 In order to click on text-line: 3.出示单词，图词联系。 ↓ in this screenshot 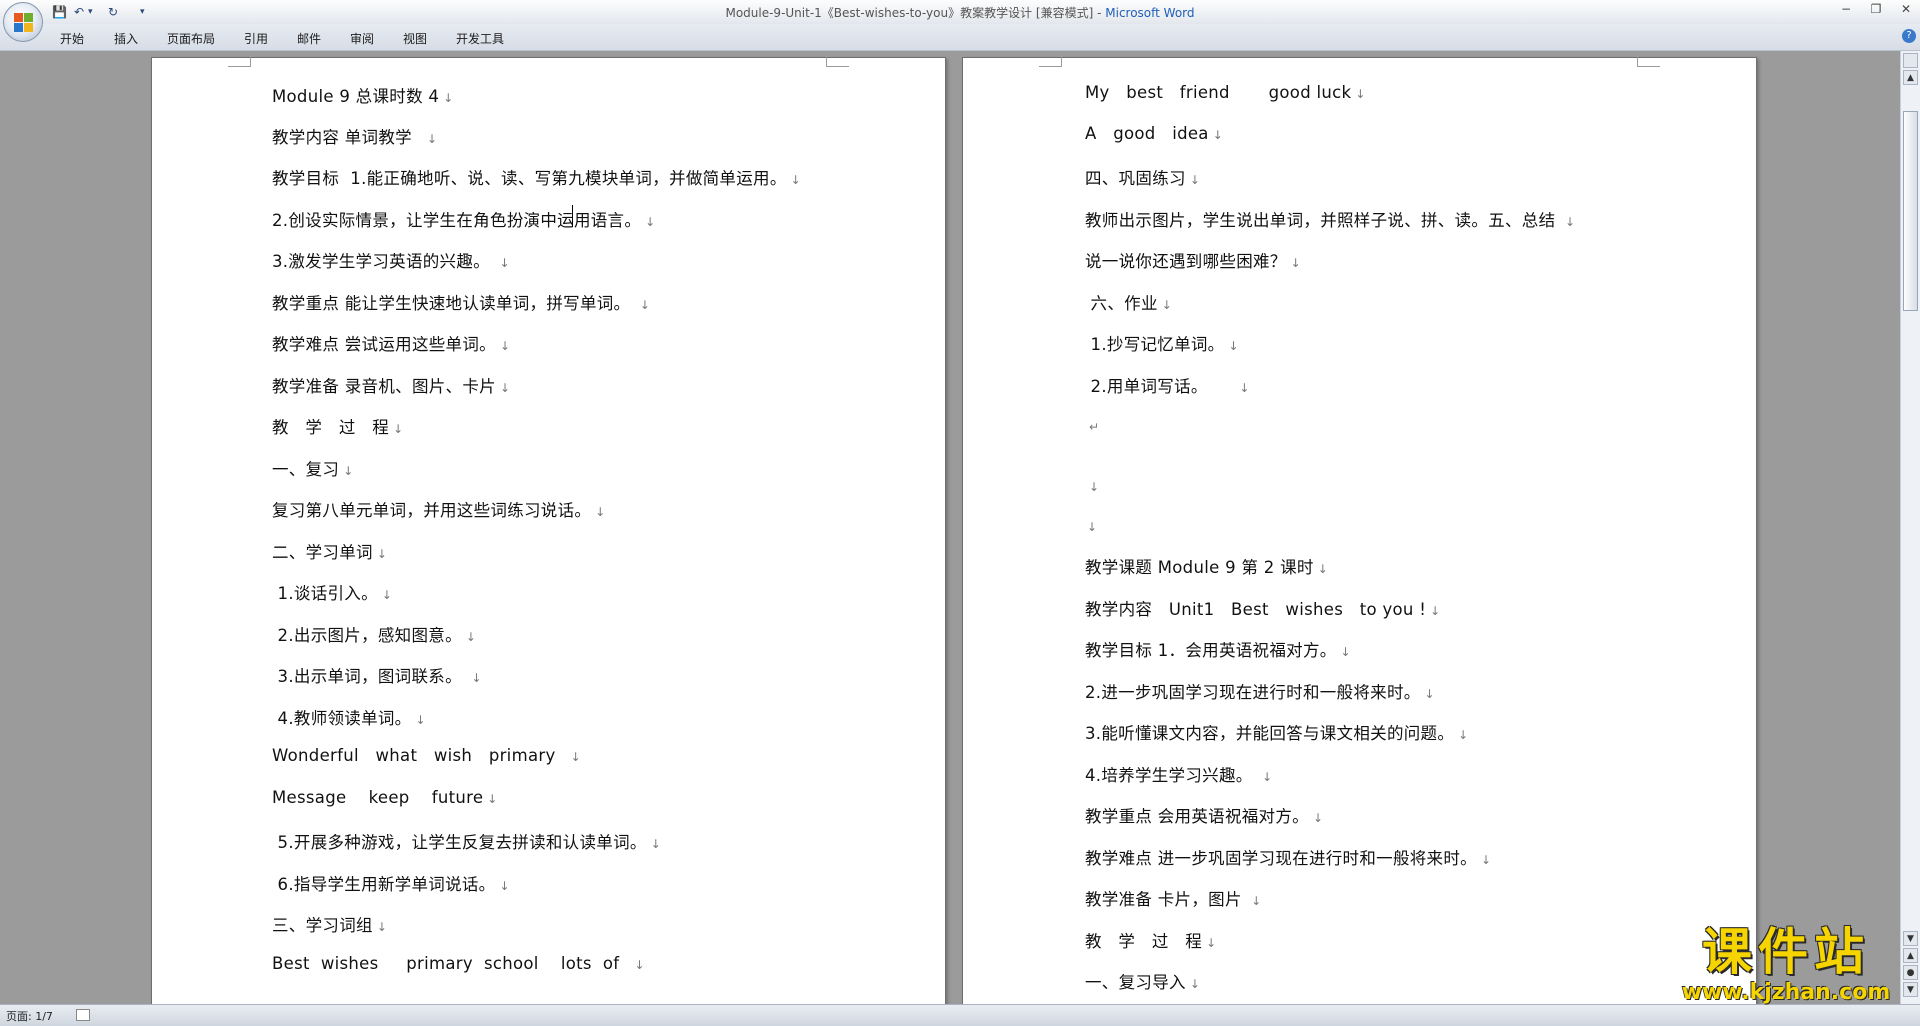, I will do `click(377, 675)`.